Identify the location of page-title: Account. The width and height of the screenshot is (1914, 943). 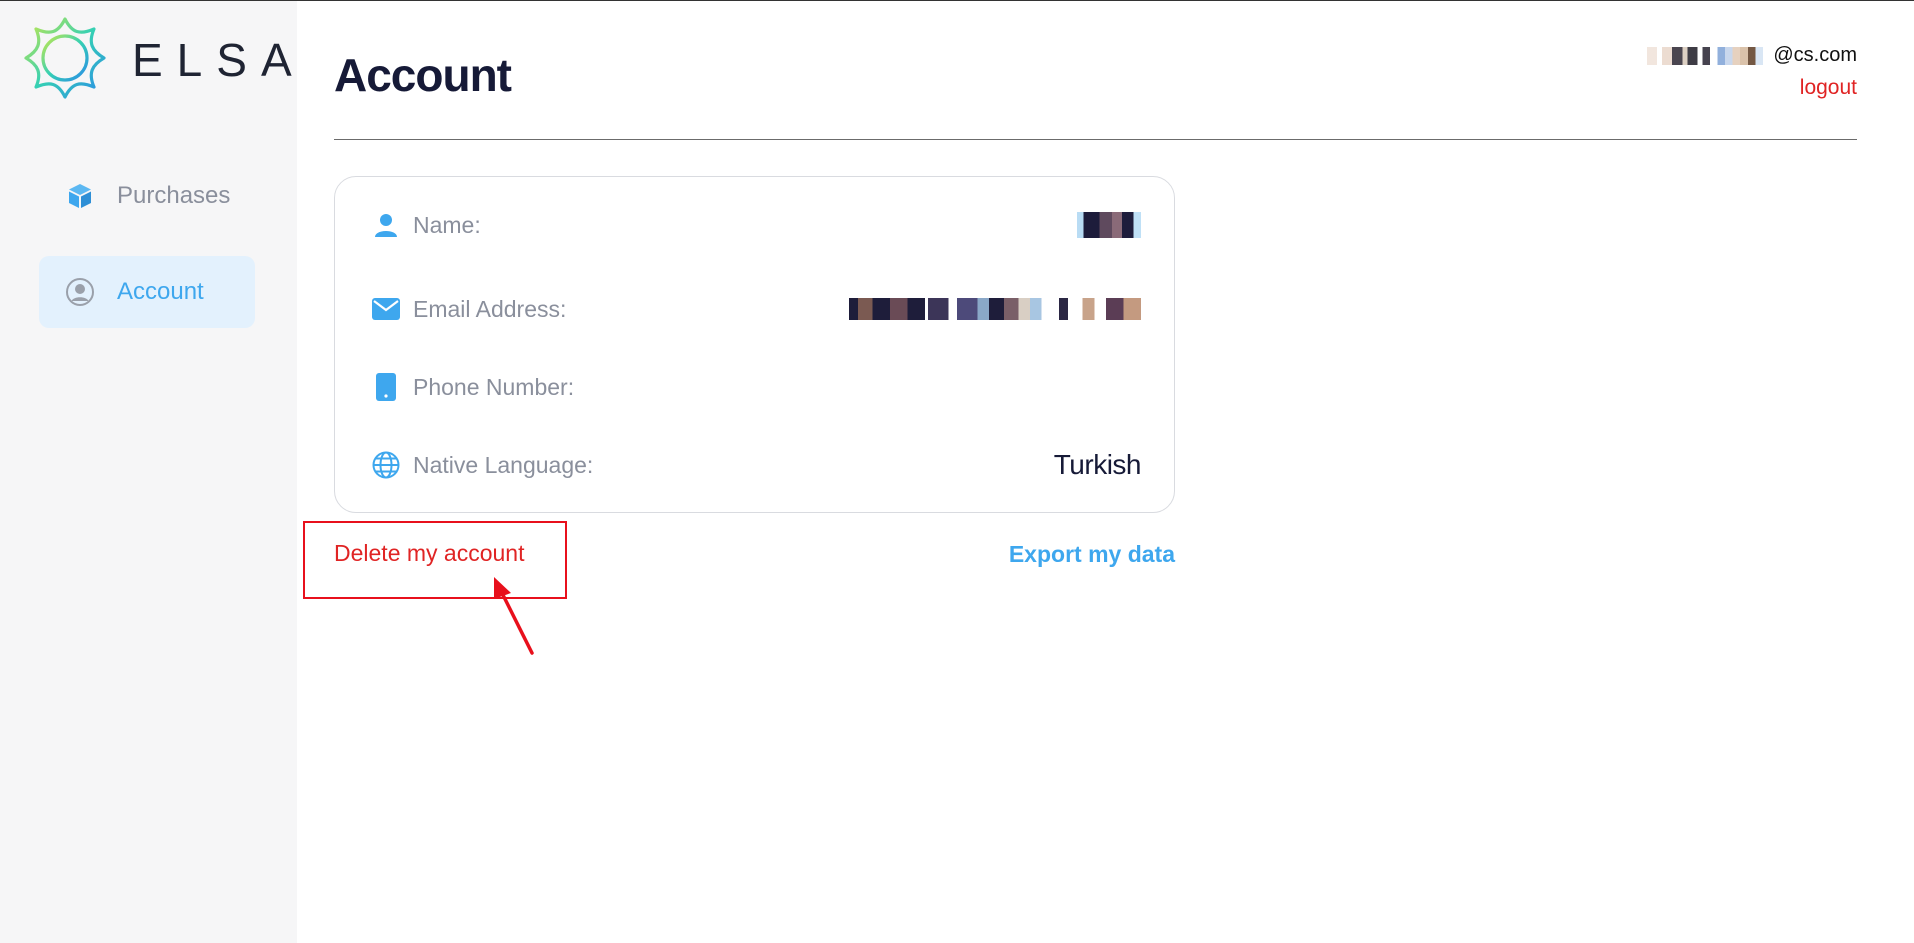
(423, 75).